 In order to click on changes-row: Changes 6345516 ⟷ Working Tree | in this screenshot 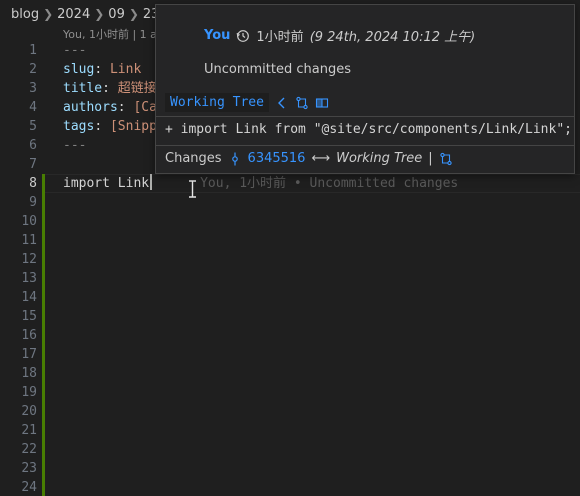, I will do `click(309, 158)`.